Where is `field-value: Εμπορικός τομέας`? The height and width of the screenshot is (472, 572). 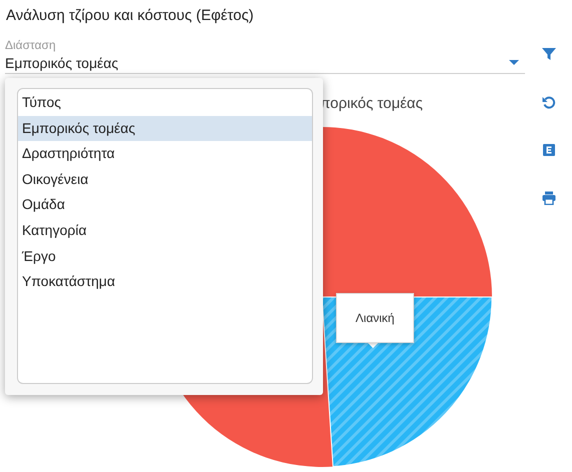
field-value: Εμπορικός τομέας is located at coordinates (61, 63).